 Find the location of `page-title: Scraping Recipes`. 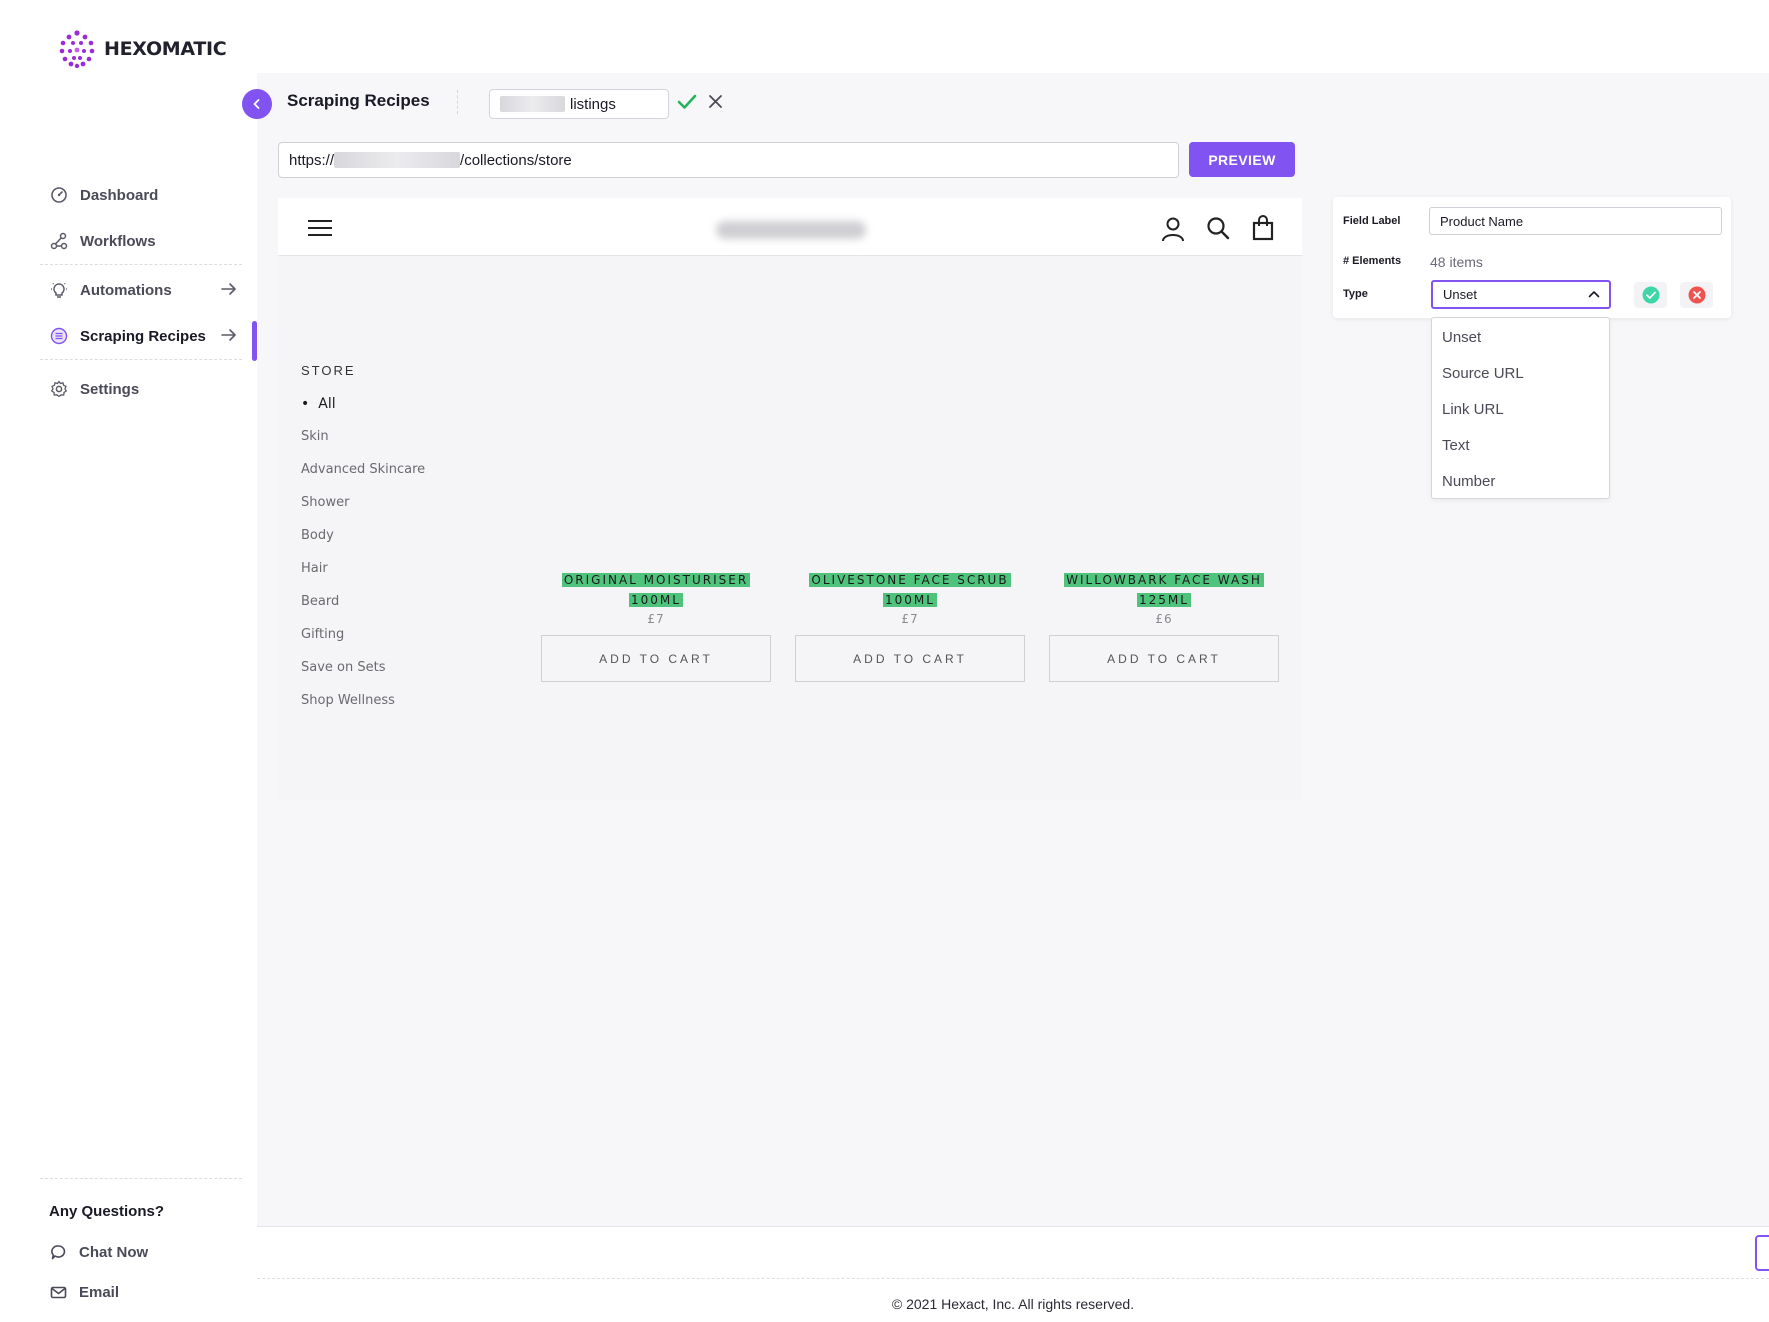

page-title: Scraping Recipes is located at coordinates (358, 100).